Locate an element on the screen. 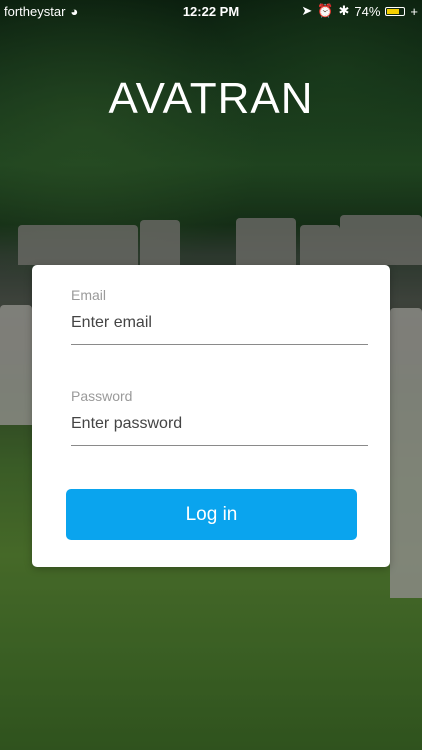 Image resolution: width=422 pixels, height=750 pixels. password-field-group: Password is located at coordinates (219, 417).